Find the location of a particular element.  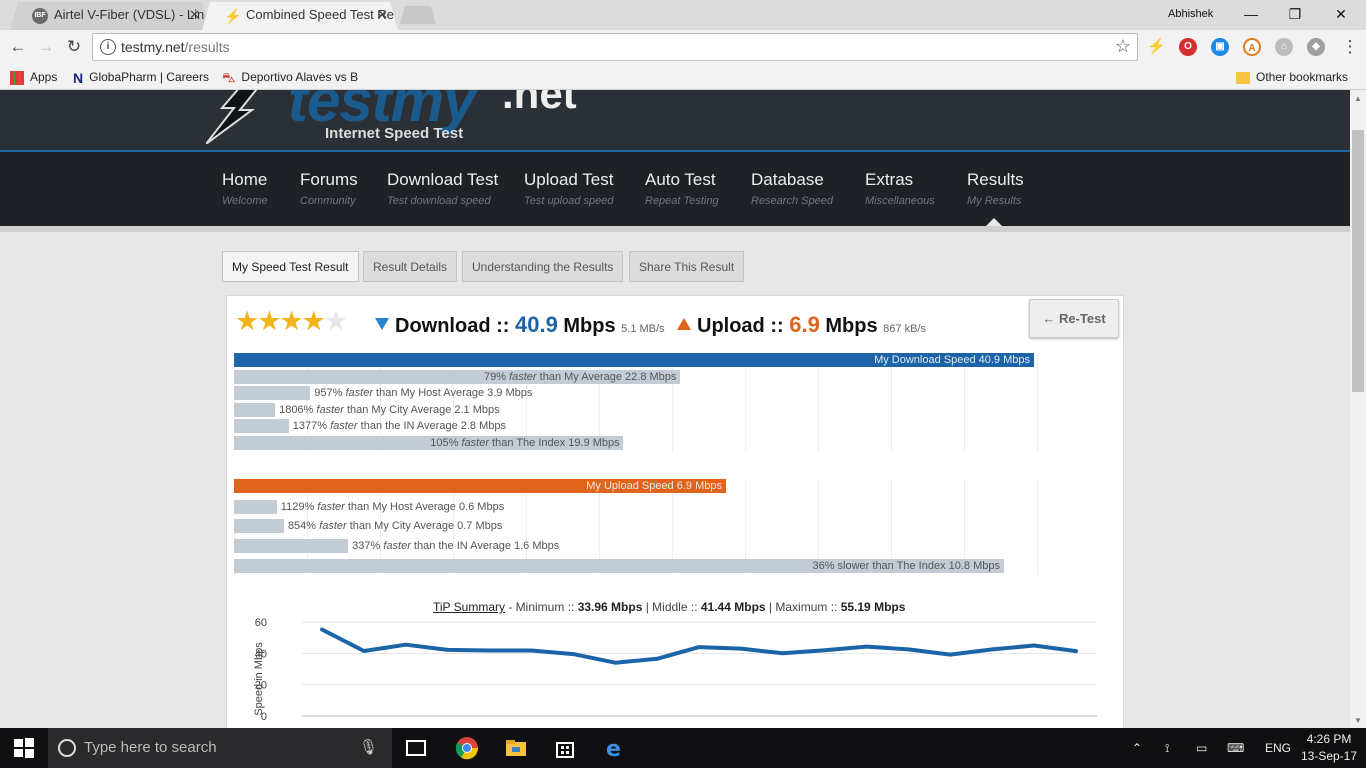

extension-lightning-icon: ⚡ is located at coordinates (1156, 47).